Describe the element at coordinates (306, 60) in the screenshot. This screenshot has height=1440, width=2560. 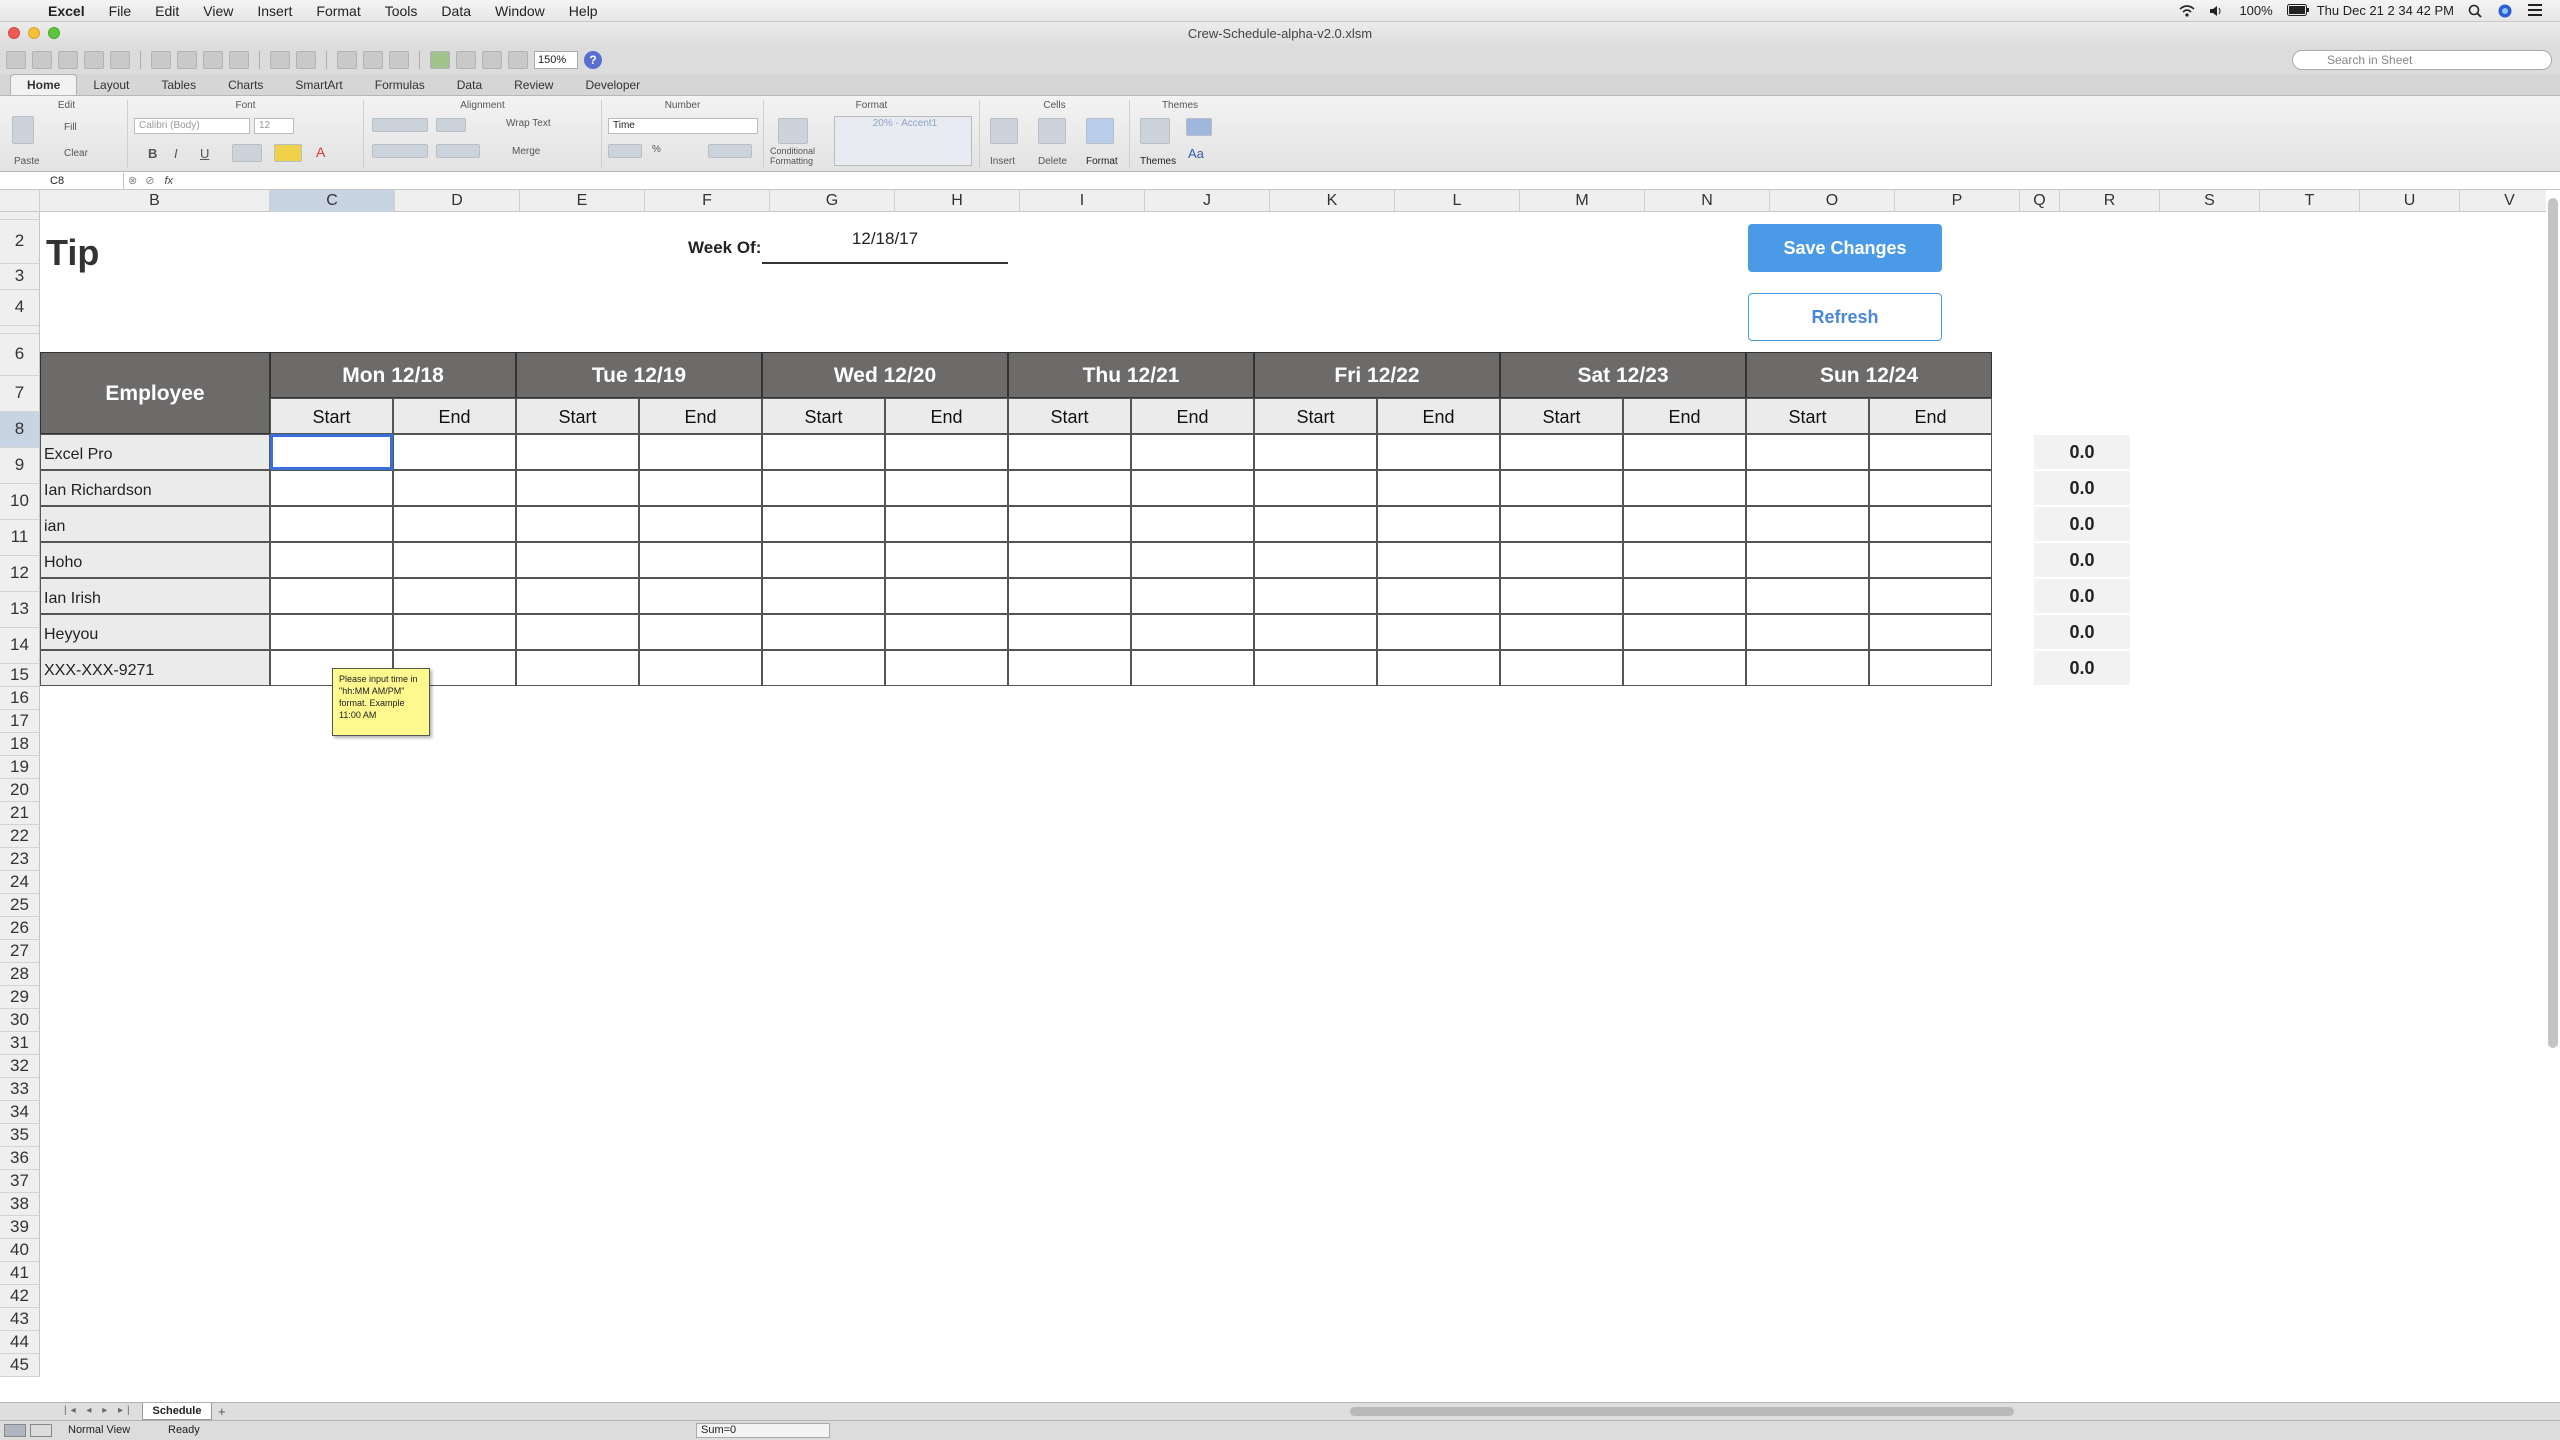
I see `redo-icon` at that location.